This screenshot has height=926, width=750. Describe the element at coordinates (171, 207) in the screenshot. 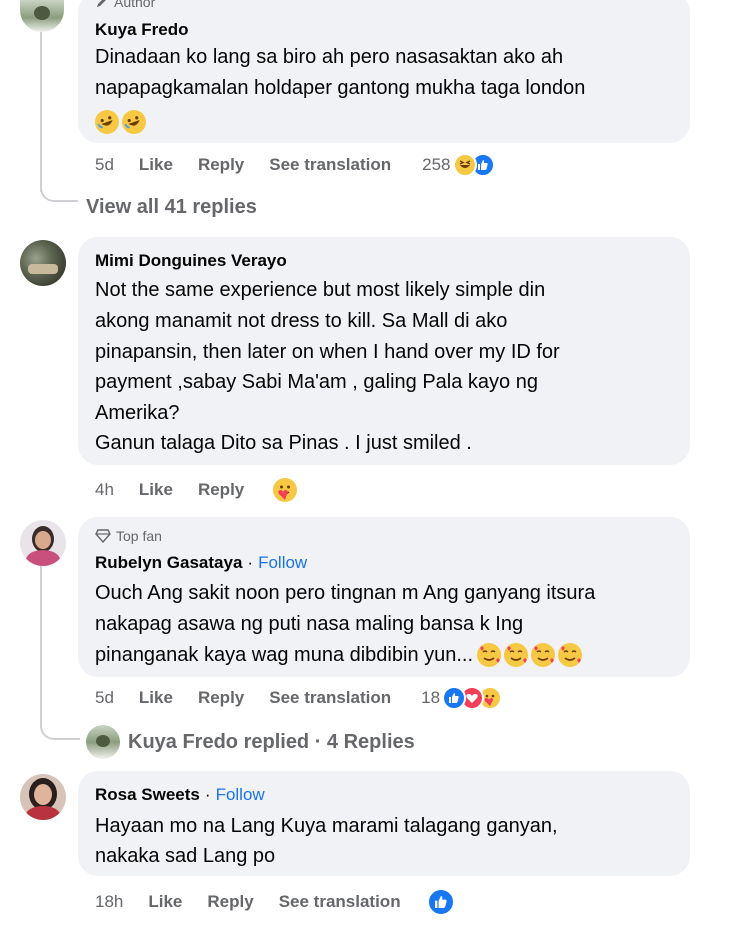

I see `view-all-replies-link: View all 41 replies` at that location.